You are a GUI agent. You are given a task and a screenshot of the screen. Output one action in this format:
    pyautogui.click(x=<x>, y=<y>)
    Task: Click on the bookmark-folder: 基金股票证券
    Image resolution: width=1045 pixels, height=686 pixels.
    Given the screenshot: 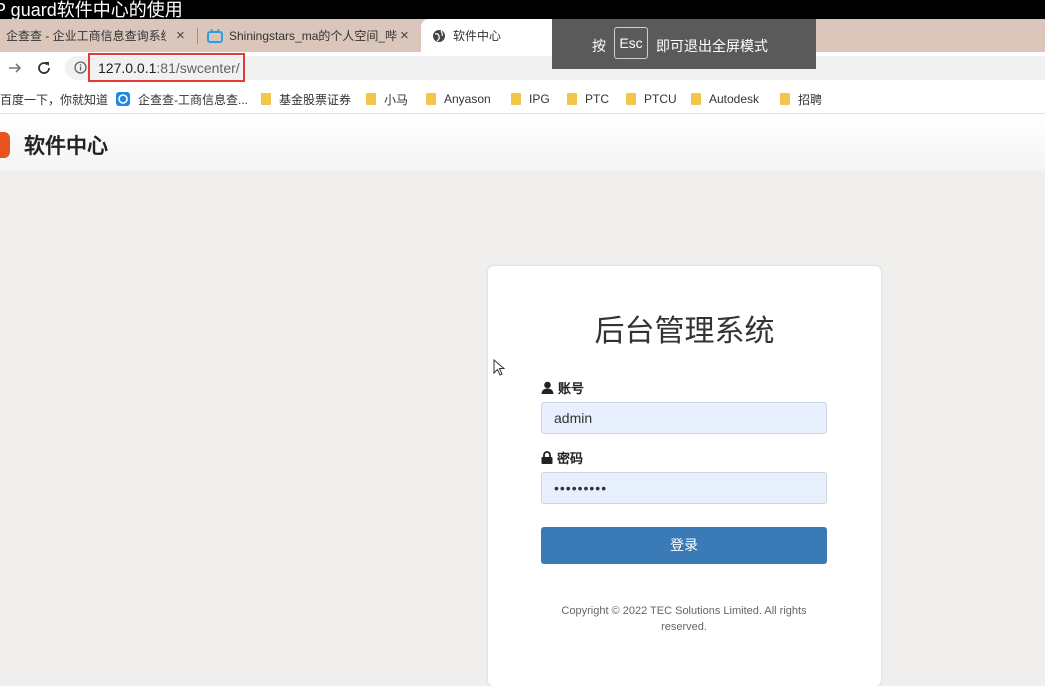 What is the action you would take?
    pyautogui.click(x=306, y=99)
    